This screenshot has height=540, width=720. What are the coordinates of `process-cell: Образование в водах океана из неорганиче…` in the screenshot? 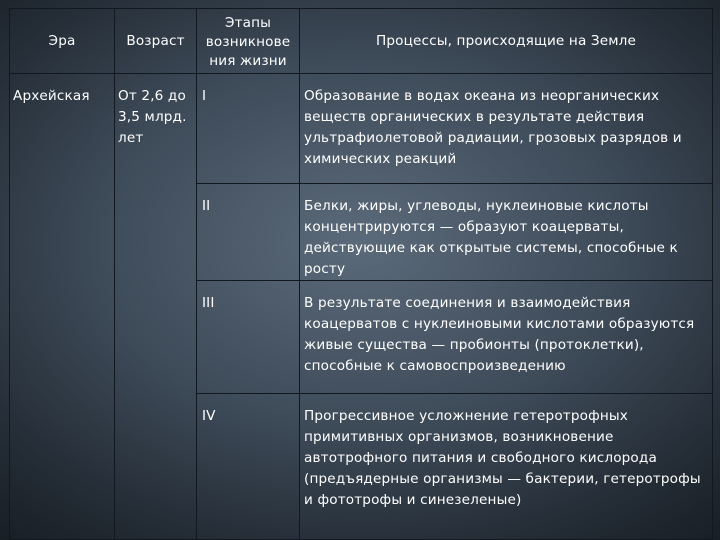 It's located at (506, 128).